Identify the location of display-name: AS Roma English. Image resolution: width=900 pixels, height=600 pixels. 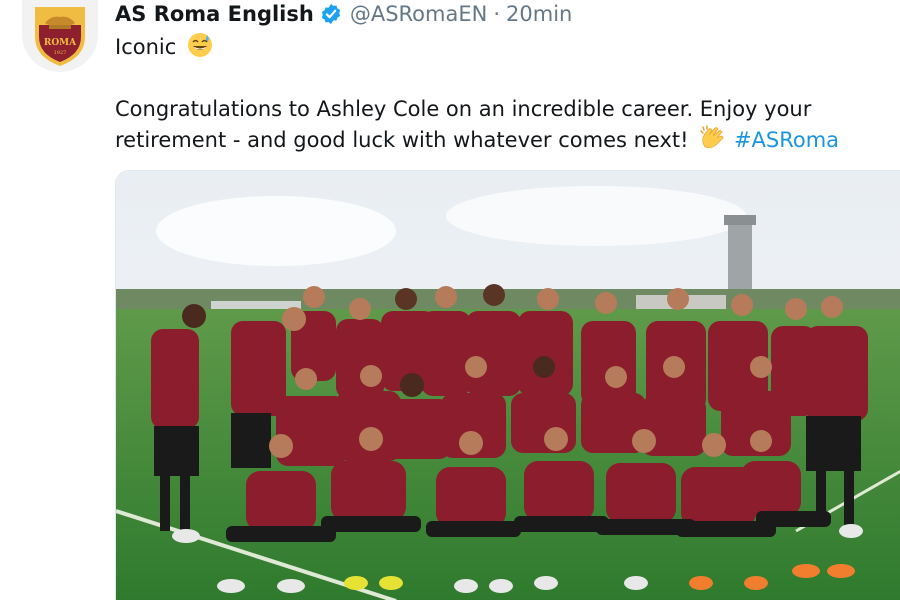
(214, 14).